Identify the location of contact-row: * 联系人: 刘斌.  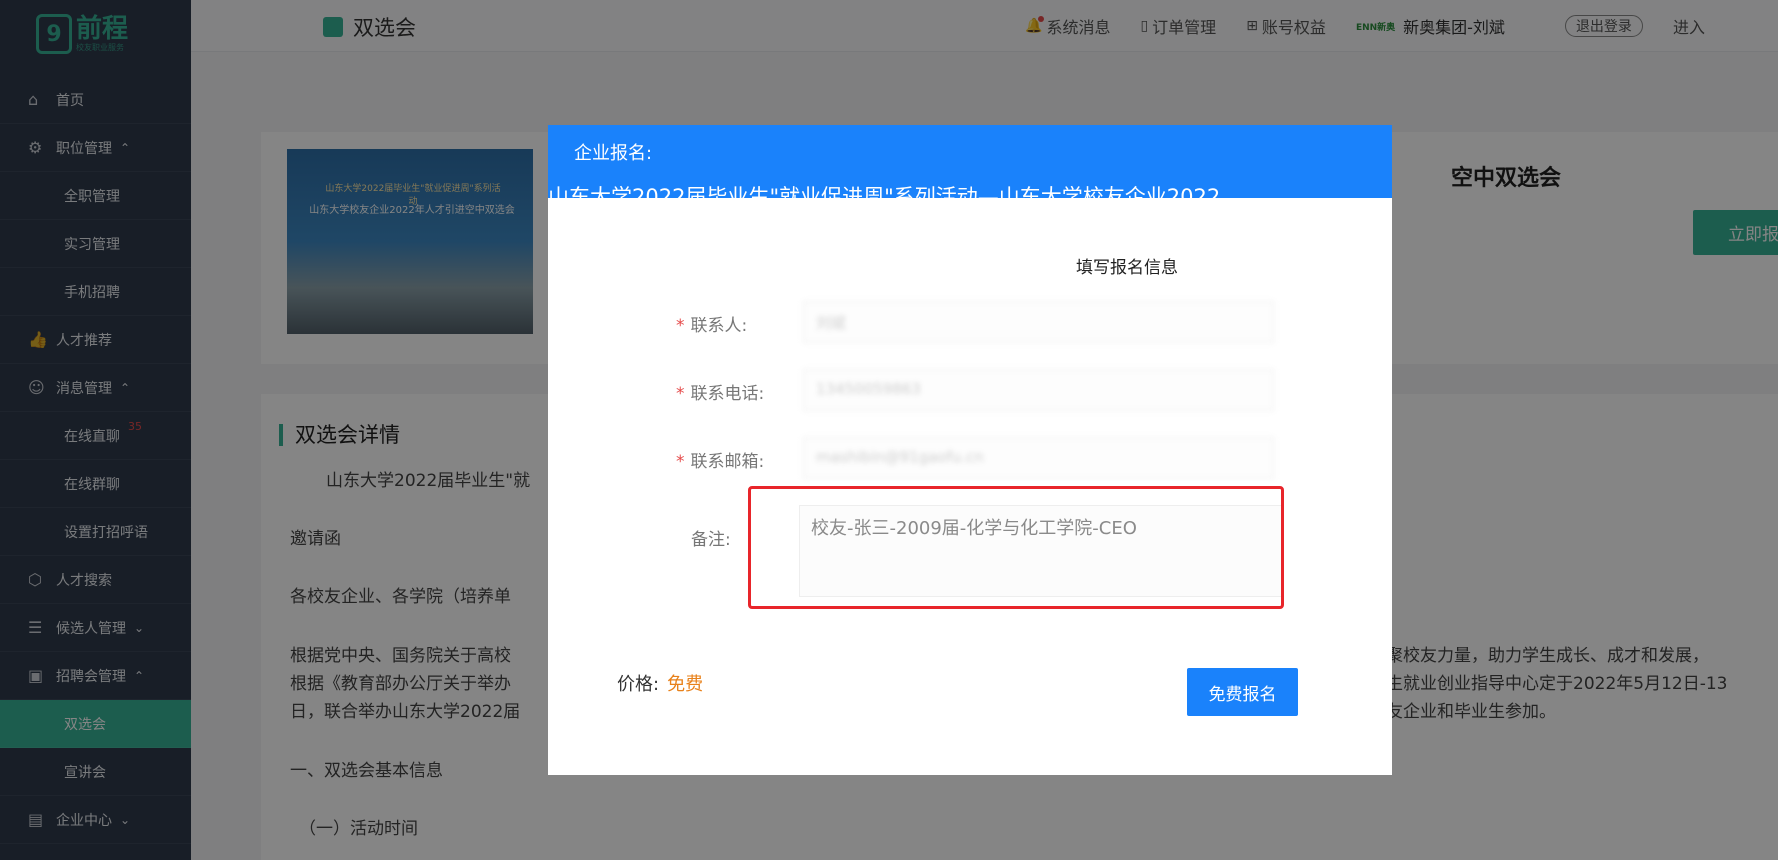
(970, 322).